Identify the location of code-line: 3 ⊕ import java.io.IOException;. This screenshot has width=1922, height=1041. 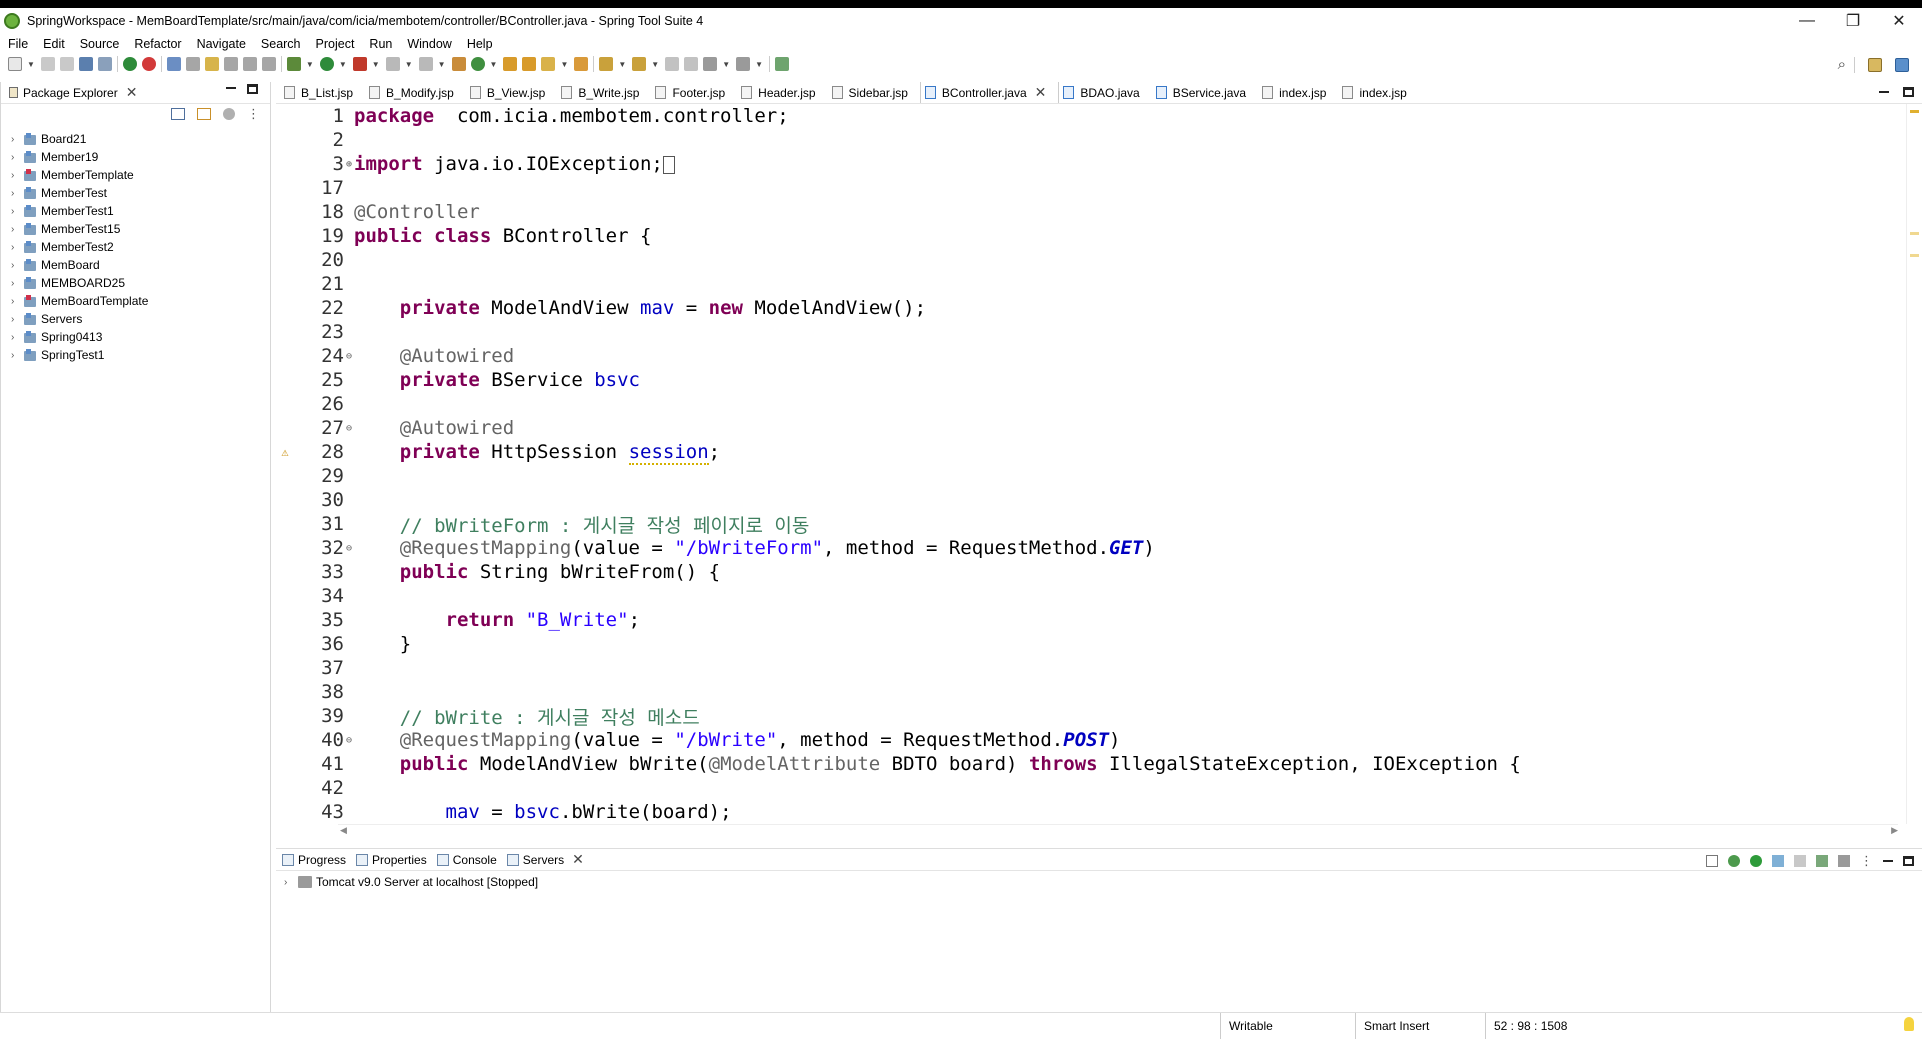
(1091, 164).